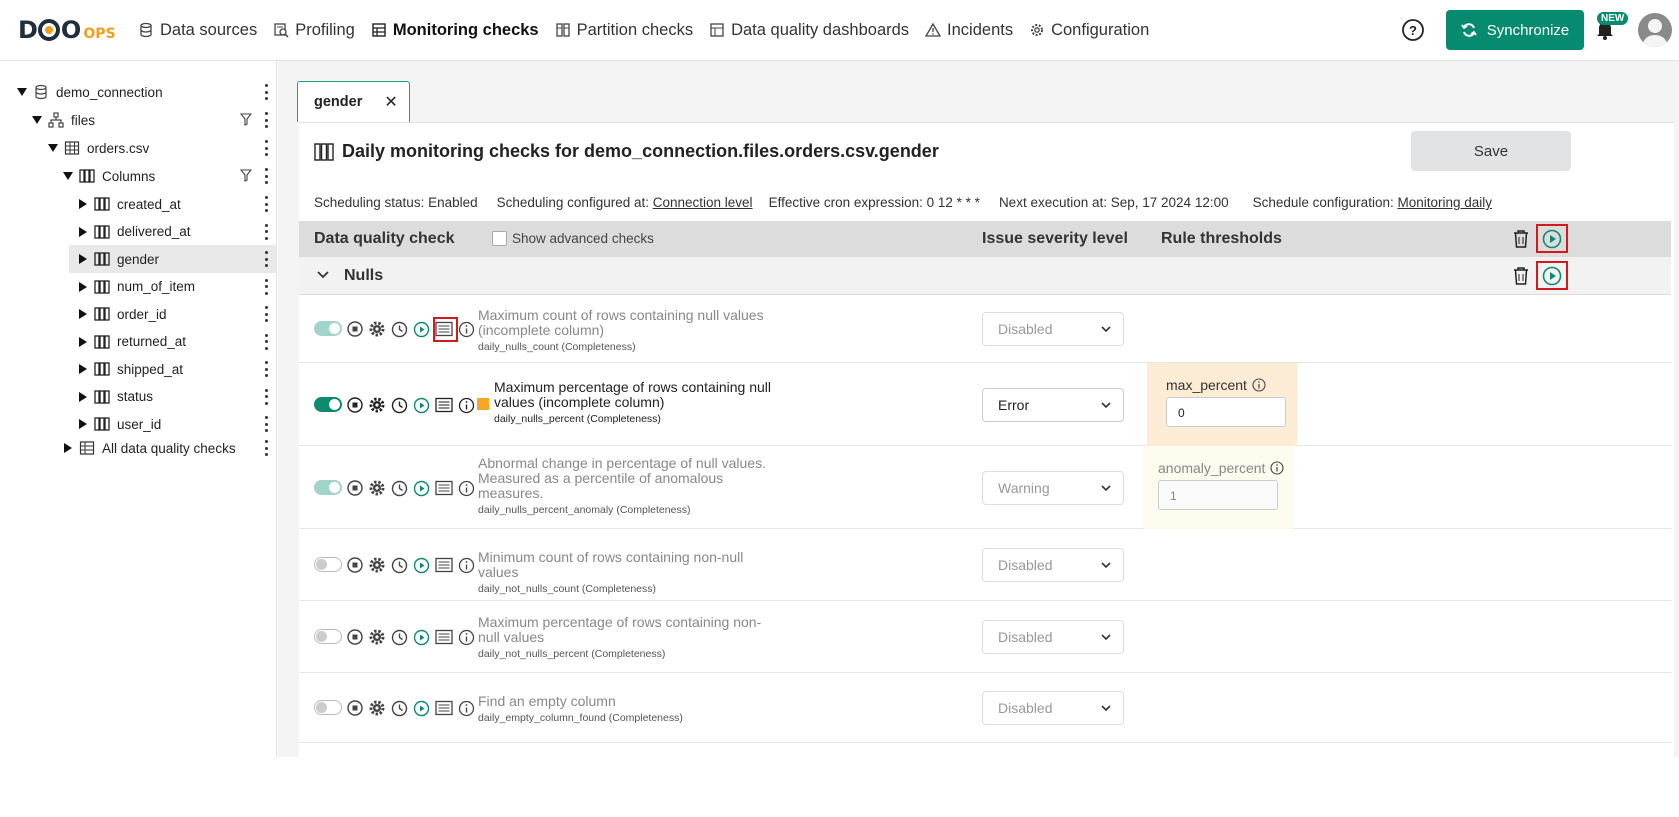  I want to click on threshold-input: 1, so click(1218, 495).